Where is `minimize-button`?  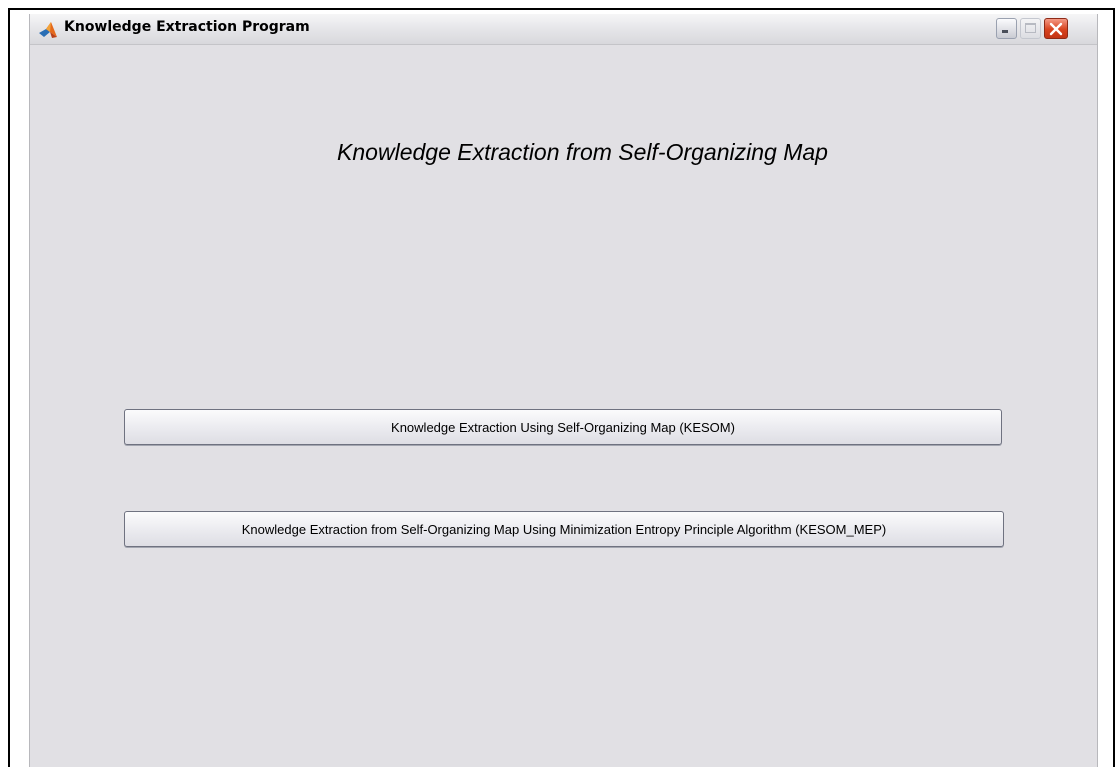
minimize-button is located at coordinates (1006, 28).